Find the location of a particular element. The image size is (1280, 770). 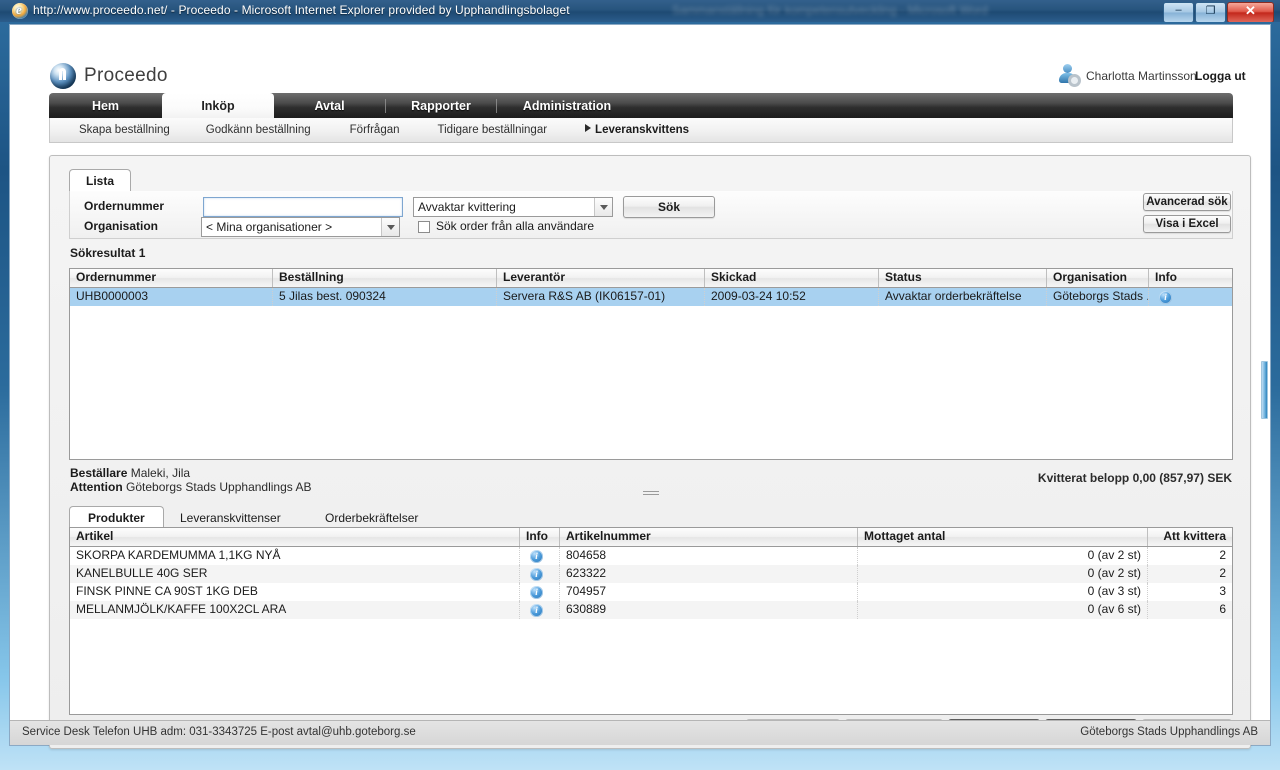

footer-company-text: Göteborgs Stads Upphandlings AB is located at coordinates (1169, 732).